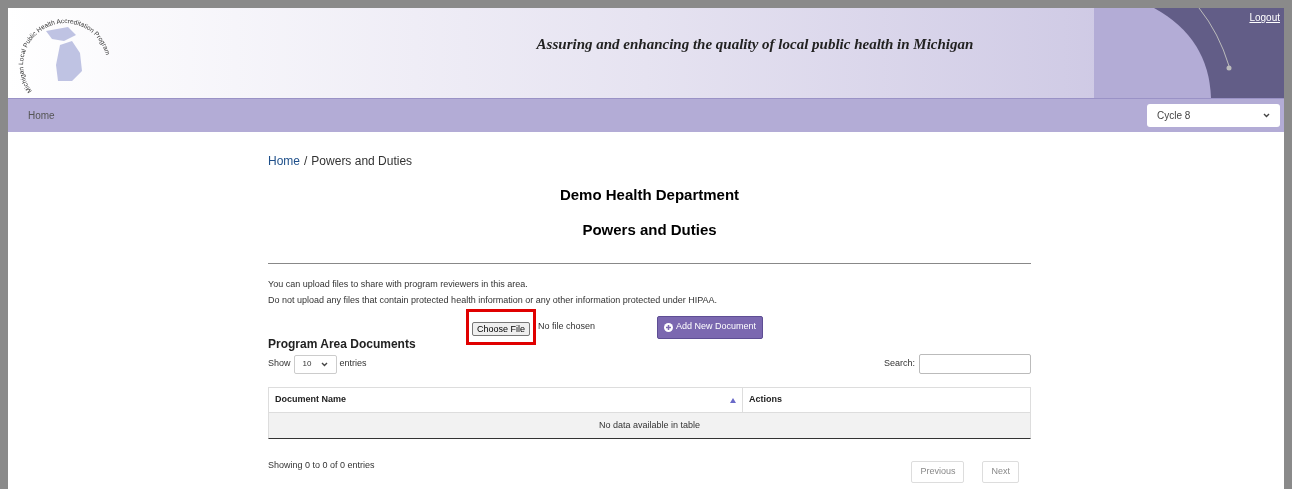  Describe the element at coordinates (649, 195) in the screenshot. I see `department-heading: Demo Health Department` at that location.